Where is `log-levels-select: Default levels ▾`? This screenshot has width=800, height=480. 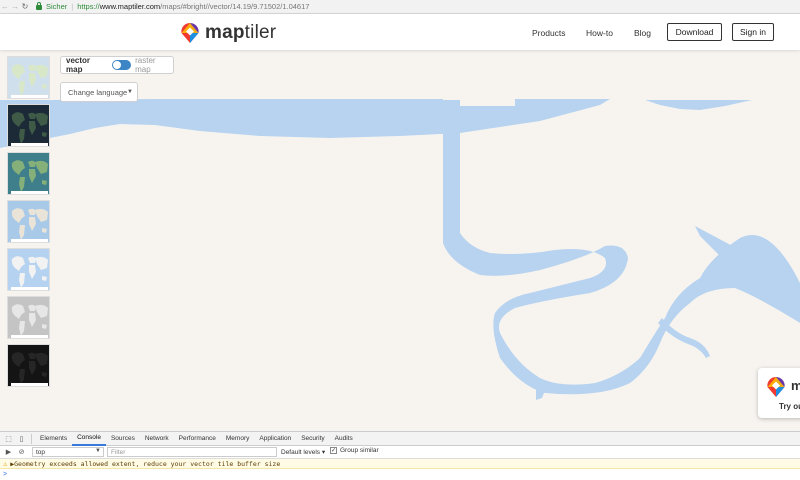
log-levels-select: Default levels ▾ is located at coordinates (303, 452).